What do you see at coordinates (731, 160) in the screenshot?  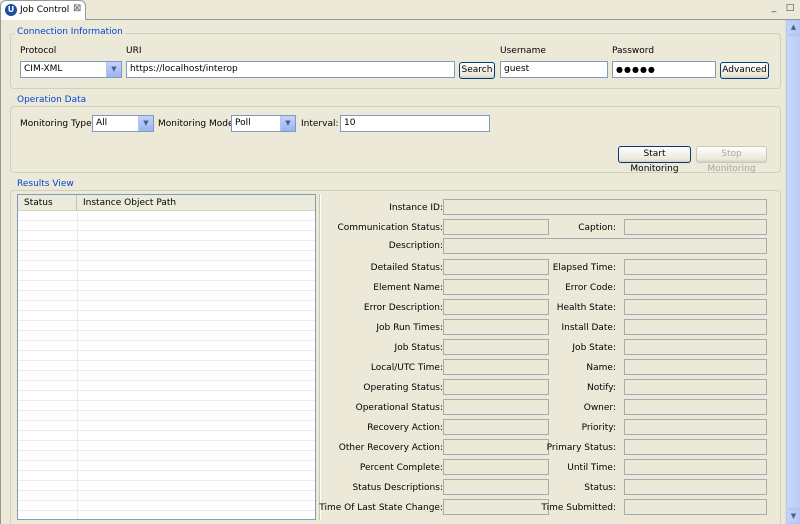 I see `stop-monitoring-button: Stop Monitoring` at bounding box center [731, 160].